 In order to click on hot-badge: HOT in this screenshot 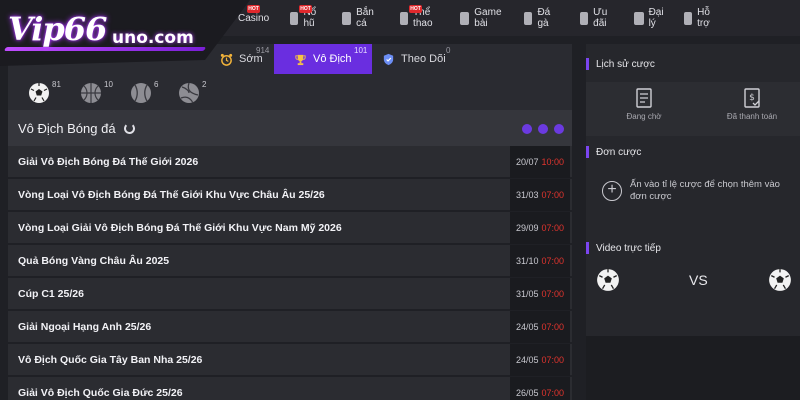, I will do `click(305, 9)`.